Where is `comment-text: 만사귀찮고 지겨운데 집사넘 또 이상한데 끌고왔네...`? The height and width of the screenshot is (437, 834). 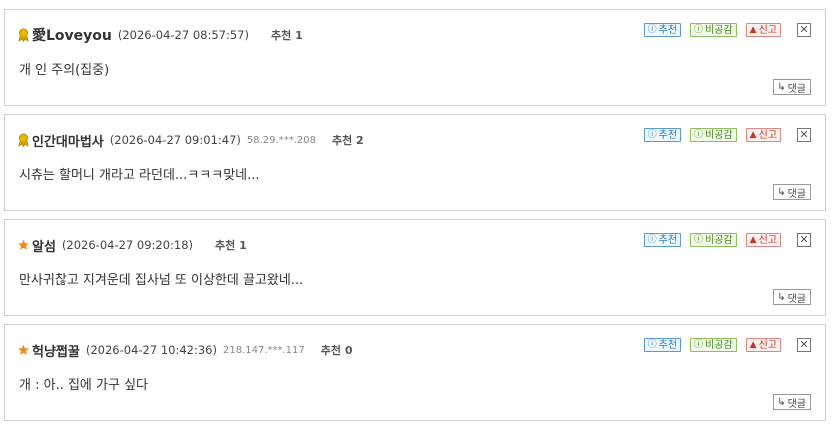
comment-text: 만사귀찮고 지겨운데 집사넘 또 이상한데 끌고왔네... is located at coordinates (161, 280).